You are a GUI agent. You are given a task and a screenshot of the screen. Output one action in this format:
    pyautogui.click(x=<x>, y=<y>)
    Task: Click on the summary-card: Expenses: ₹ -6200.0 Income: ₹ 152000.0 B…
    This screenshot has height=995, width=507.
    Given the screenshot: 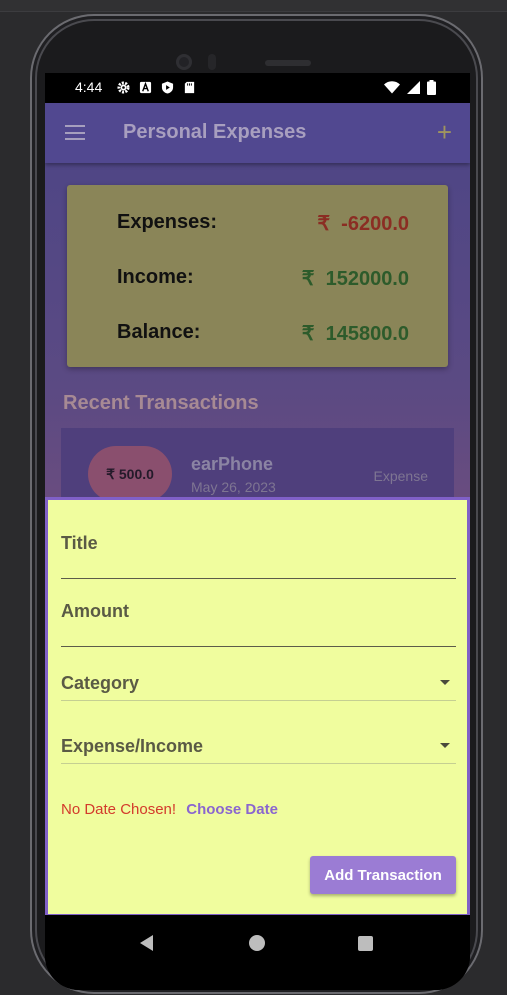 What is the action you would take?
    pyautogui.click(x=257, y=276)
    